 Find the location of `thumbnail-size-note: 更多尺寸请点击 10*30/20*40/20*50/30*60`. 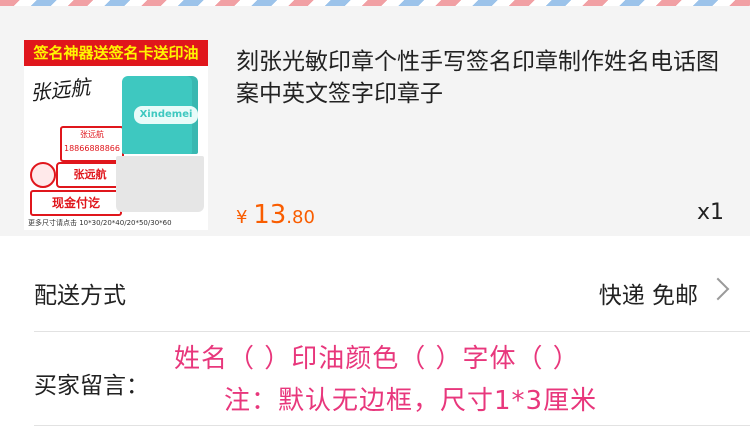

thumbnail-size-note: 更多尺寸请点击 10*30/20*40/20*50/30*60 is located at coordinates (100, 223).